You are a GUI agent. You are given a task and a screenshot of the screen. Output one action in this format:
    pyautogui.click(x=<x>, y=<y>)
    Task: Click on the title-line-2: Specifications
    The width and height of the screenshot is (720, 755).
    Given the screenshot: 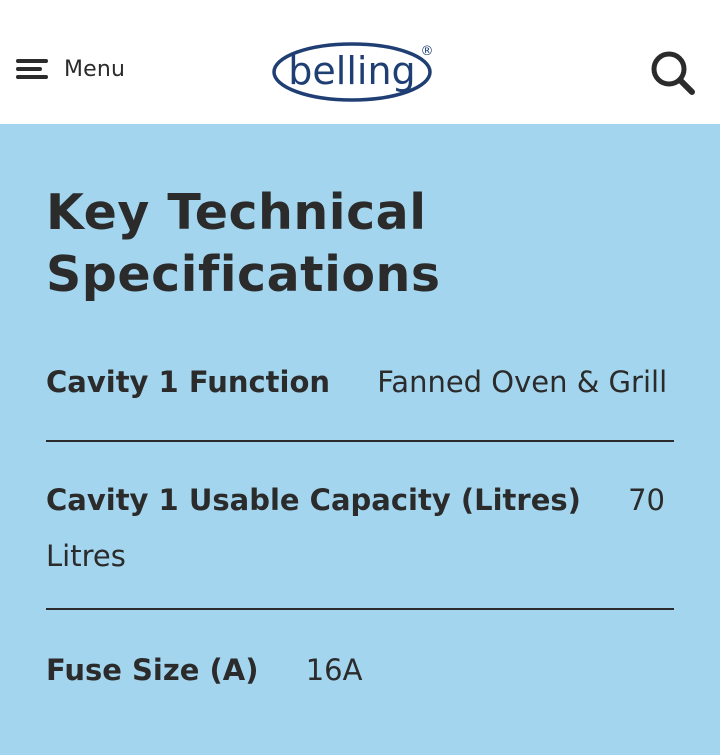 What is the action you would take?
    pyautogui.click(x=243, y=274)
    